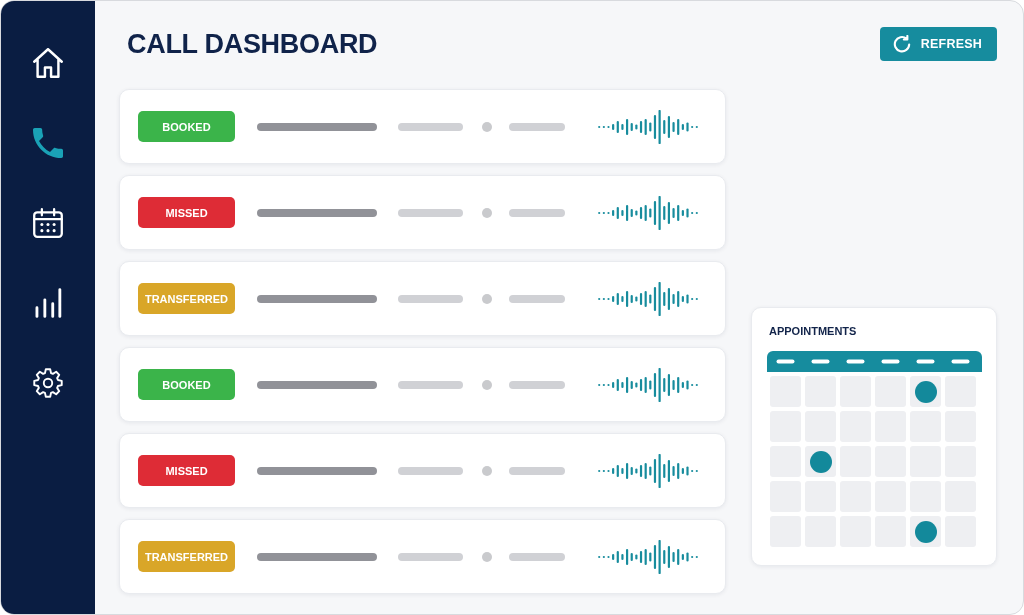 Image resolution: width=1024 pixels, height=615 pixels. I want to click on settings-icon, so click(48, 383).